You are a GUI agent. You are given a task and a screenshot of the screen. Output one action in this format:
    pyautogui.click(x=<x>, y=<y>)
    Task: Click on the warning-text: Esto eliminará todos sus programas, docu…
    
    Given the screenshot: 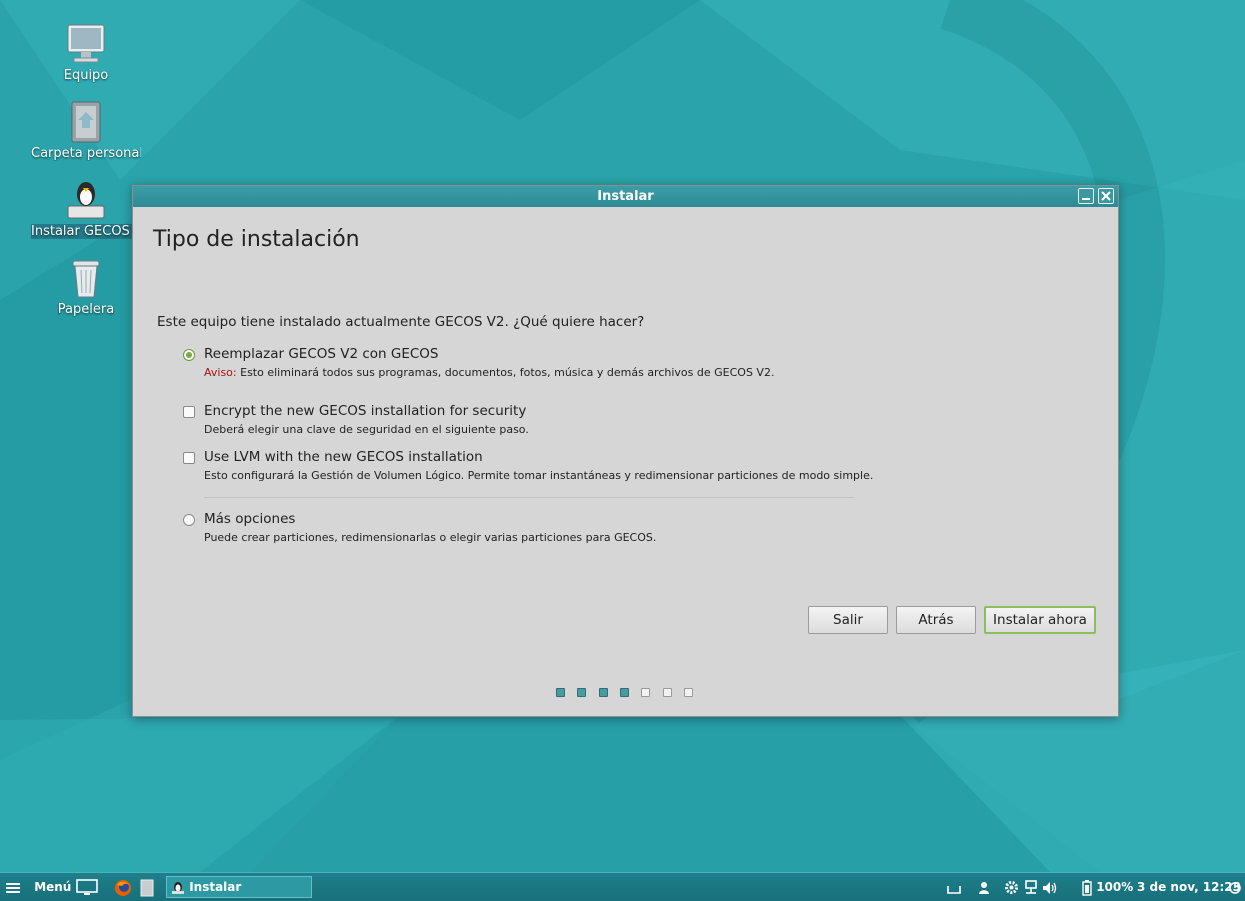 What is the action you would take?
    pyautogui.click(x=505, y=372)
    